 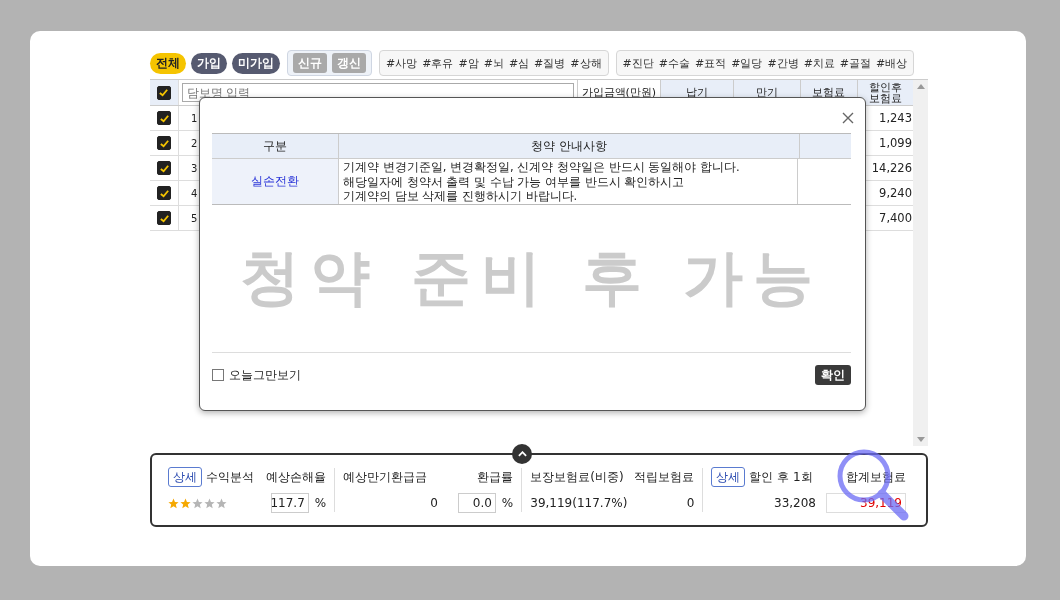 I want to click on column-header: 청약 안내사항, so click(x=569, y=146).